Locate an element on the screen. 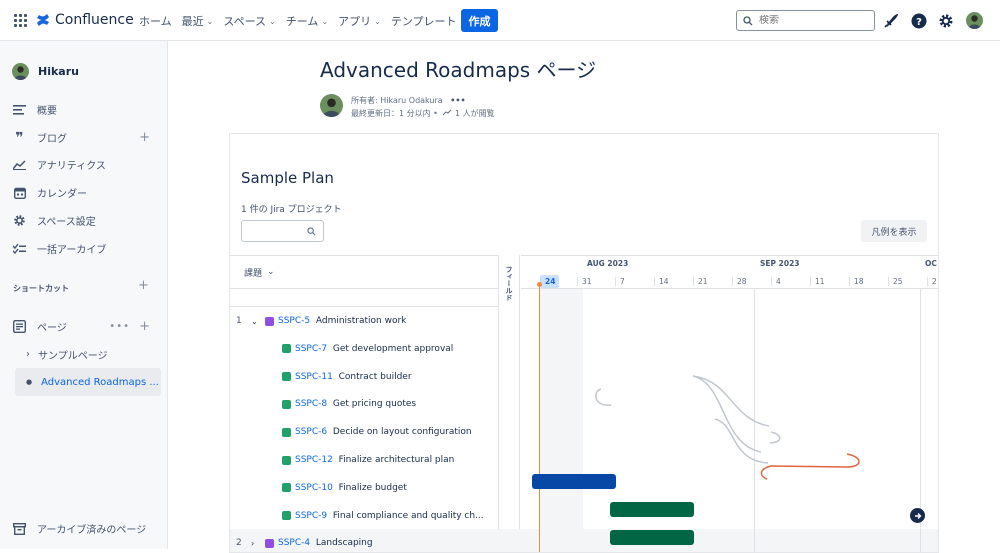 This screenshot has height=553, width=1000. issue-row: SSPC-6 Decide on layout configuration is located at coordinates (364, 432).